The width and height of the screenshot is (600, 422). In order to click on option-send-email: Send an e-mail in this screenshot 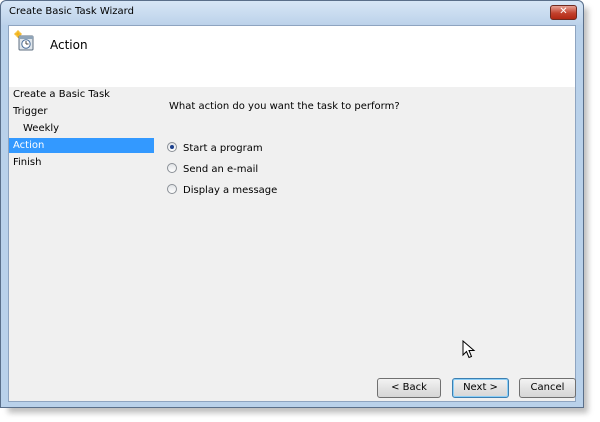, I will do `click(212, 170)`.